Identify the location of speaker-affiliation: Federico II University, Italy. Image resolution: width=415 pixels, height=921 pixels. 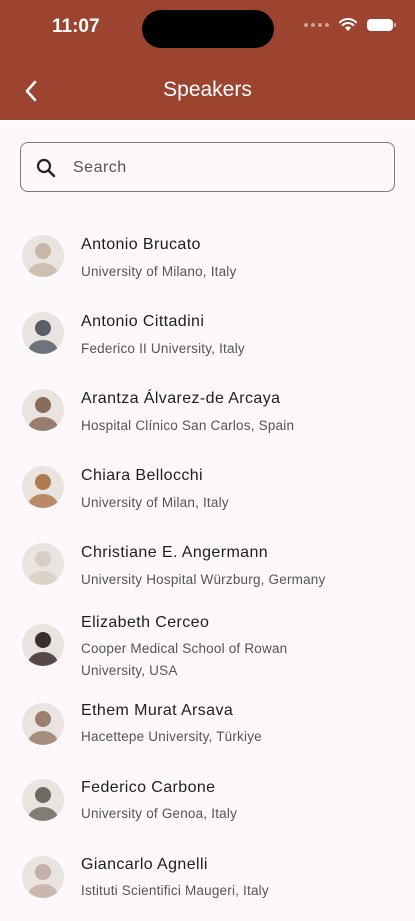
(163, 348).